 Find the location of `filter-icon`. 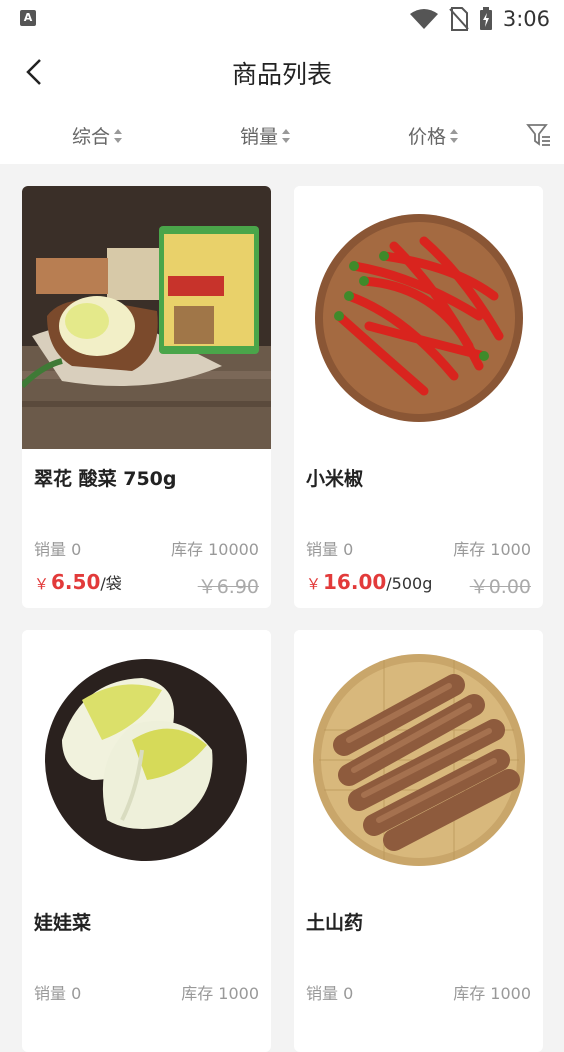

filter-icon is located at coordinates (538, 135).